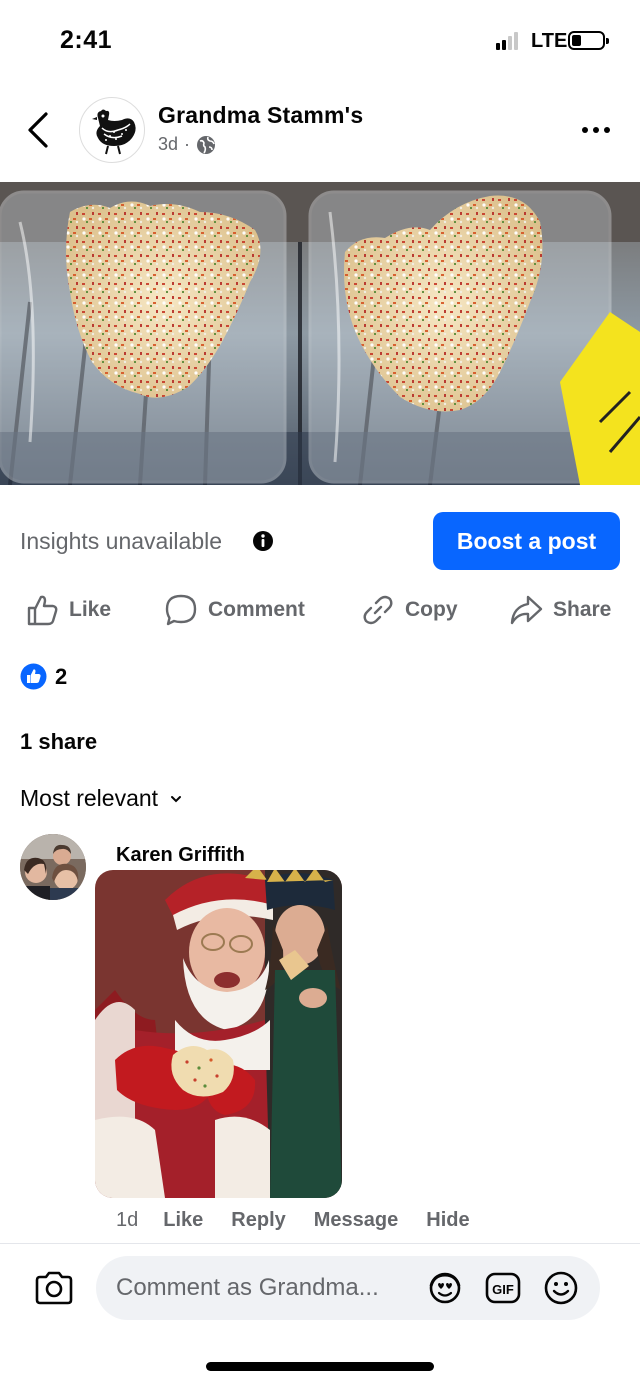 This screenshot has height=1385, width=640. I want to click on gif-icon: GIF, so click(503, 1288).